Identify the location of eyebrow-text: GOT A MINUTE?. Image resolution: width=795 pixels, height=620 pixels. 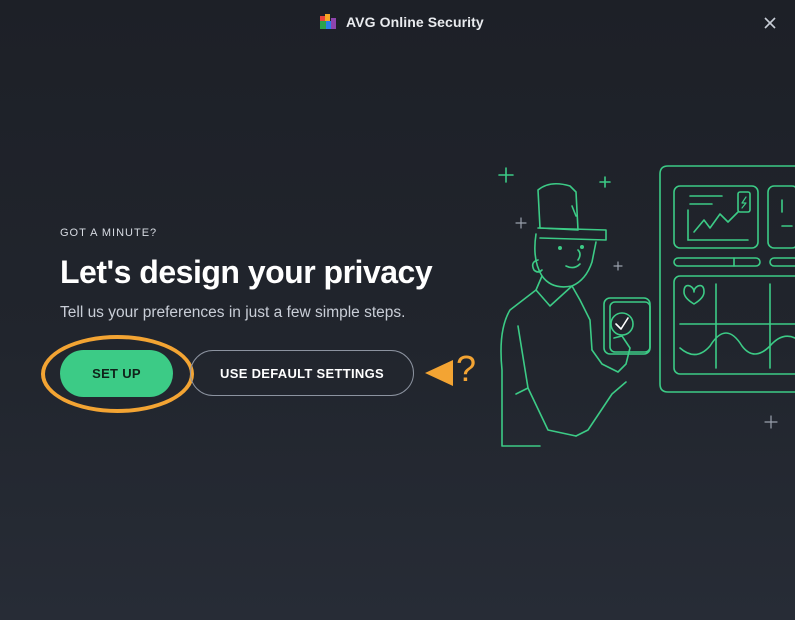
(109, 233).